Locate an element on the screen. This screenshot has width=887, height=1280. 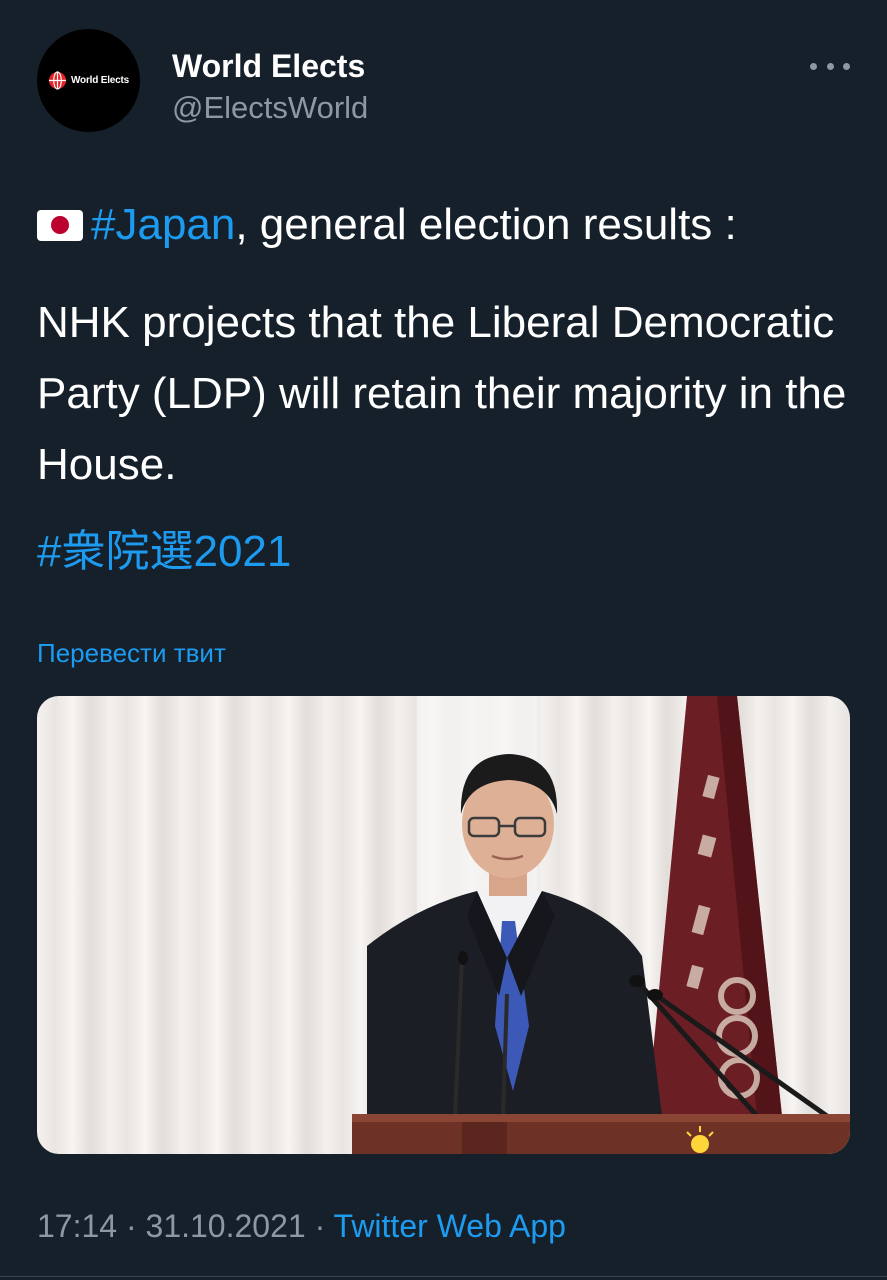
headline-text: , general election results : is located at coordinates (486, 224).